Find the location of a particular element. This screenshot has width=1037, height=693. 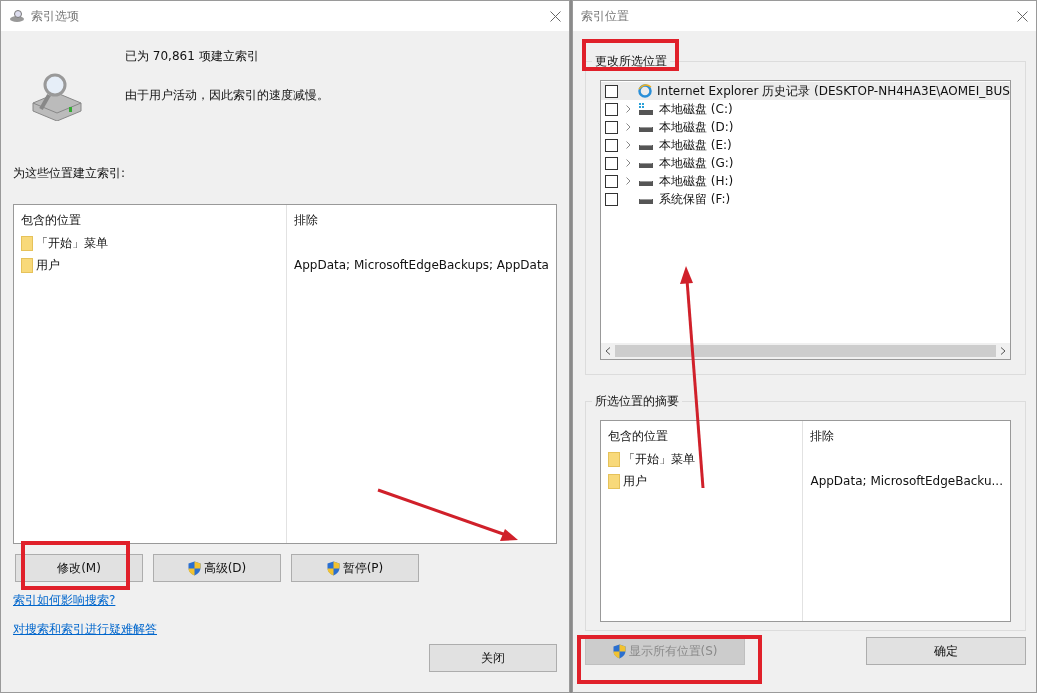

window-title: 索引选项 is located at coordinates (55, 16).